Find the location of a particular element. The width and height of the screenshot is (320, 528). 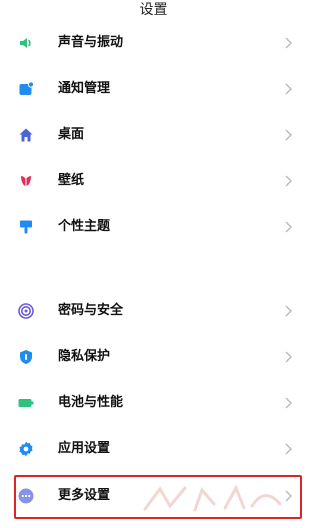

privacy-shield-icon is located at coordinates (26, 357).